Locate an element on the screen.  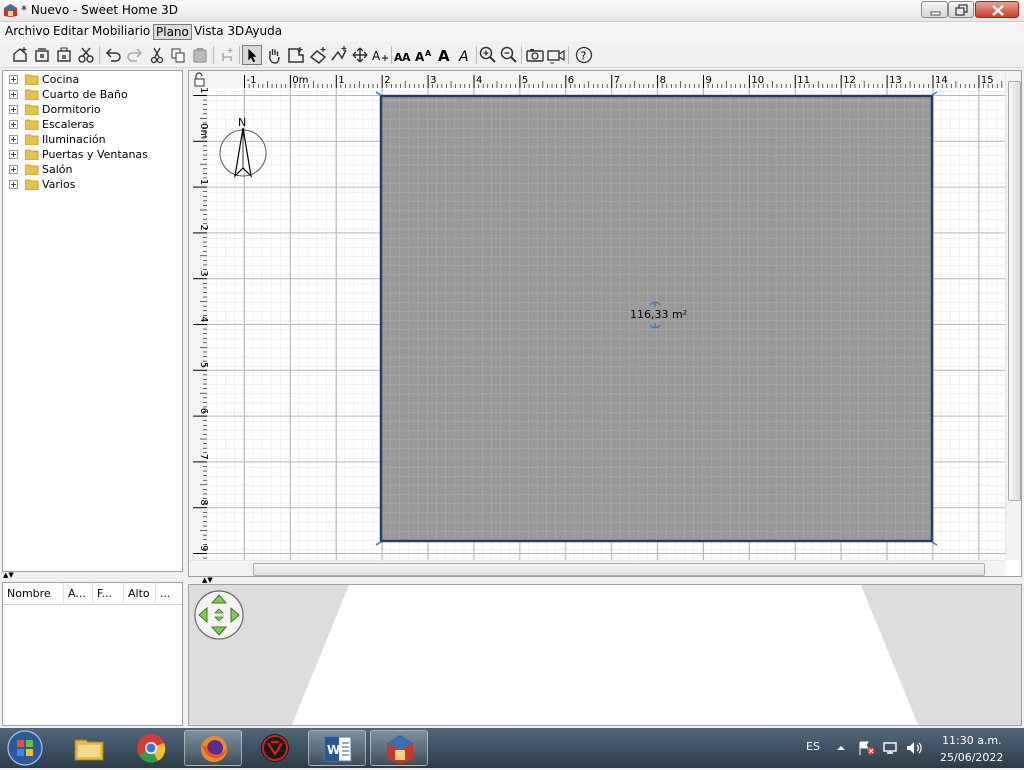
volume-icon is located at coordinates (915, 748).